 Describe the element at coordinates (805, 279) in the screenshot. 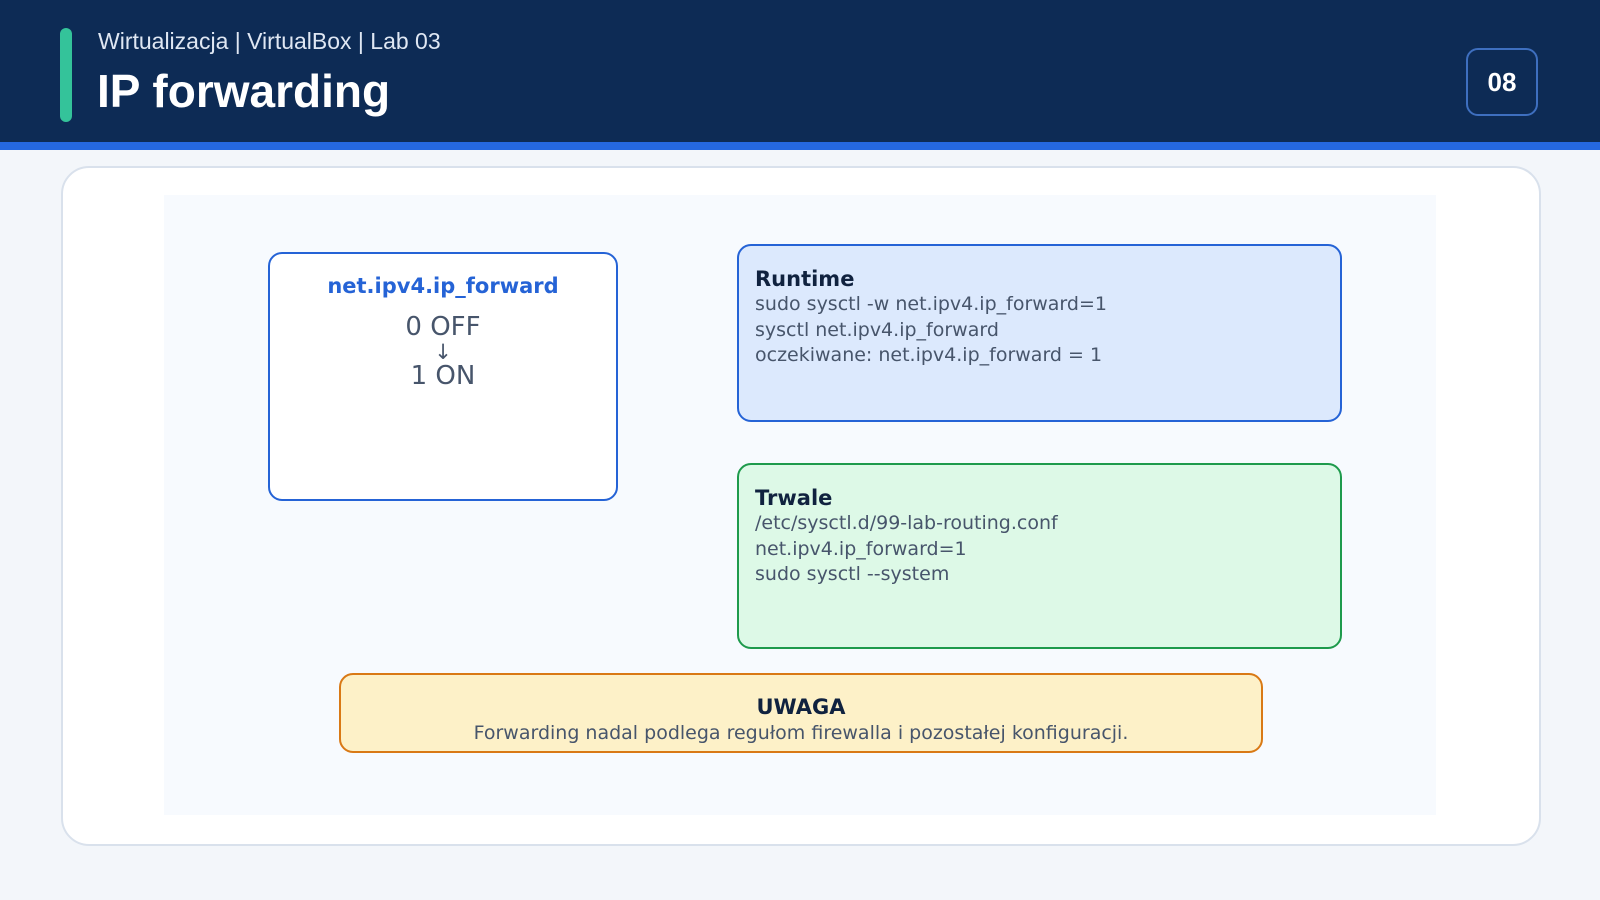

I see `runtime-heading: Runtime` at that location.